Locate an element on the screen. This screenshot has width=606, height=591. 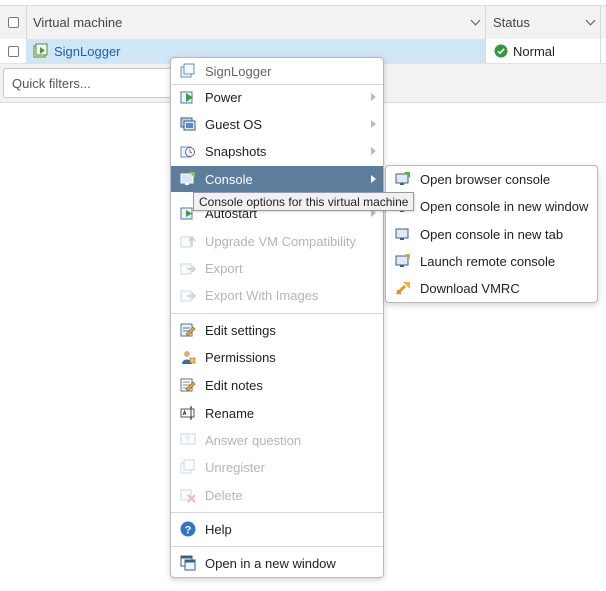
snapshots-icon is located at coordinates (187, 152).